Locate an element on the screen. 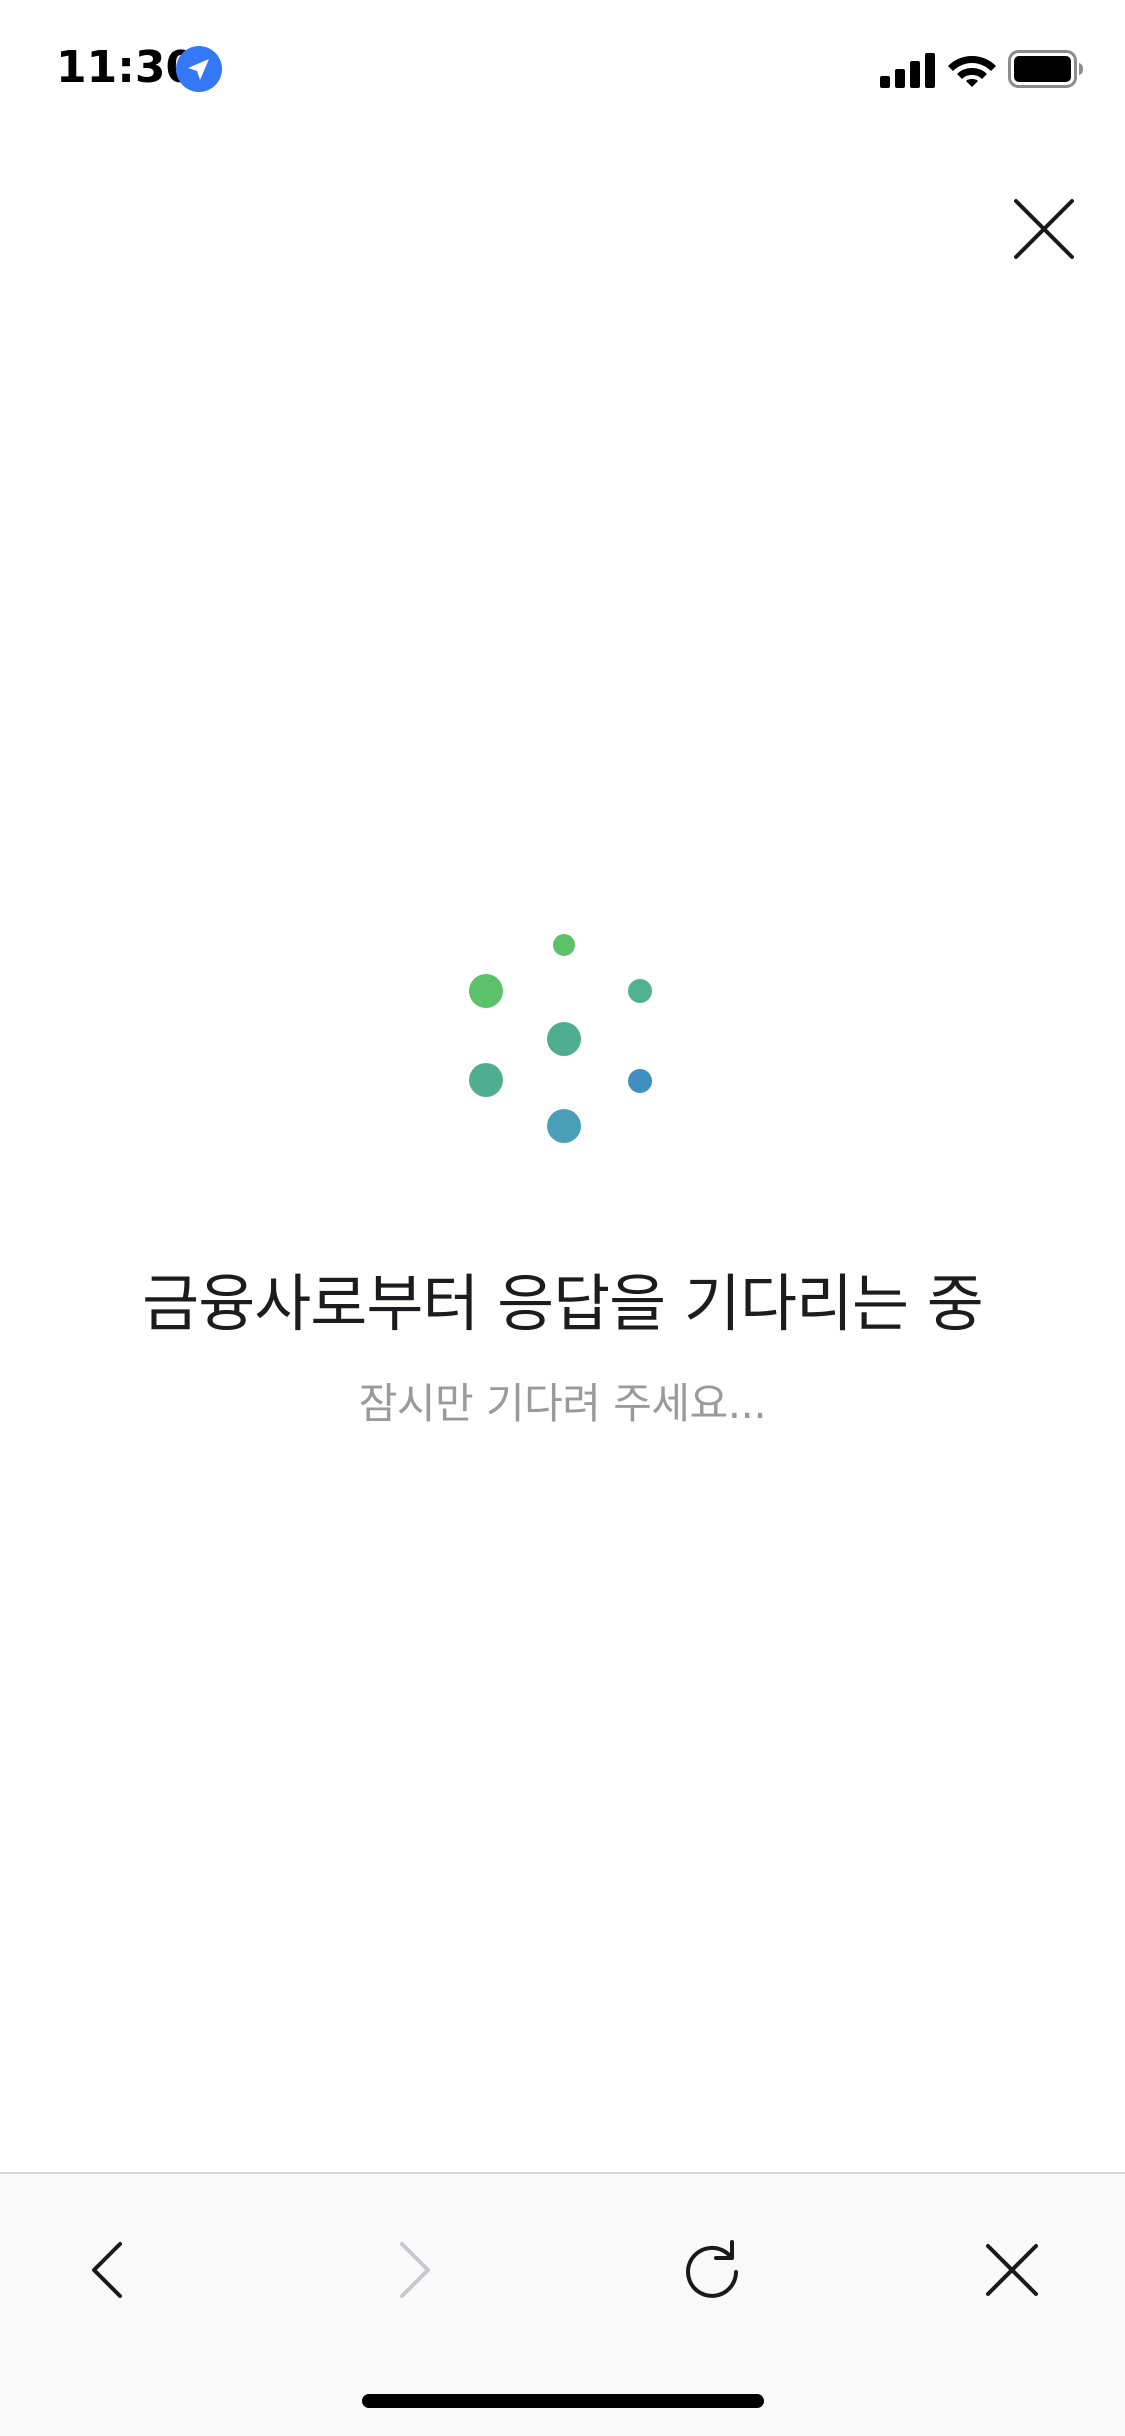 The height and width of the screenshot is (2436, 1125). back-button is located at coordinates (110, 2270).